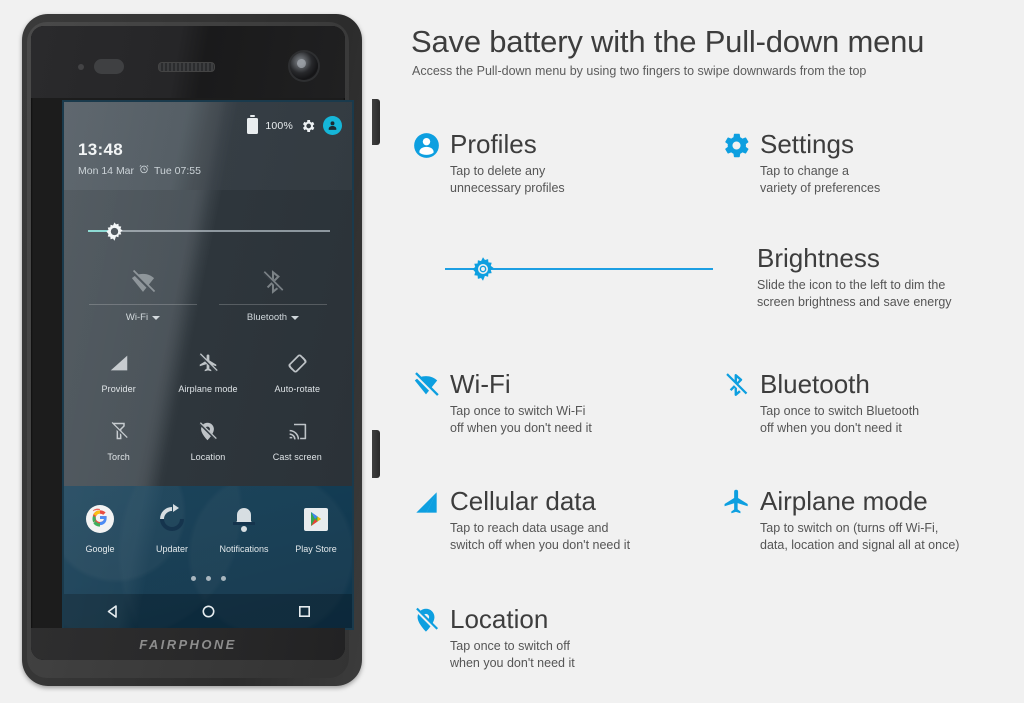 Image resolution: width=1024 pixels, height=703 pixels. What do you see at coordinates (273, 298) in the screenshot?
I see `toggle-bluetooth: Bluetooth` at bounding box center [273, 298].